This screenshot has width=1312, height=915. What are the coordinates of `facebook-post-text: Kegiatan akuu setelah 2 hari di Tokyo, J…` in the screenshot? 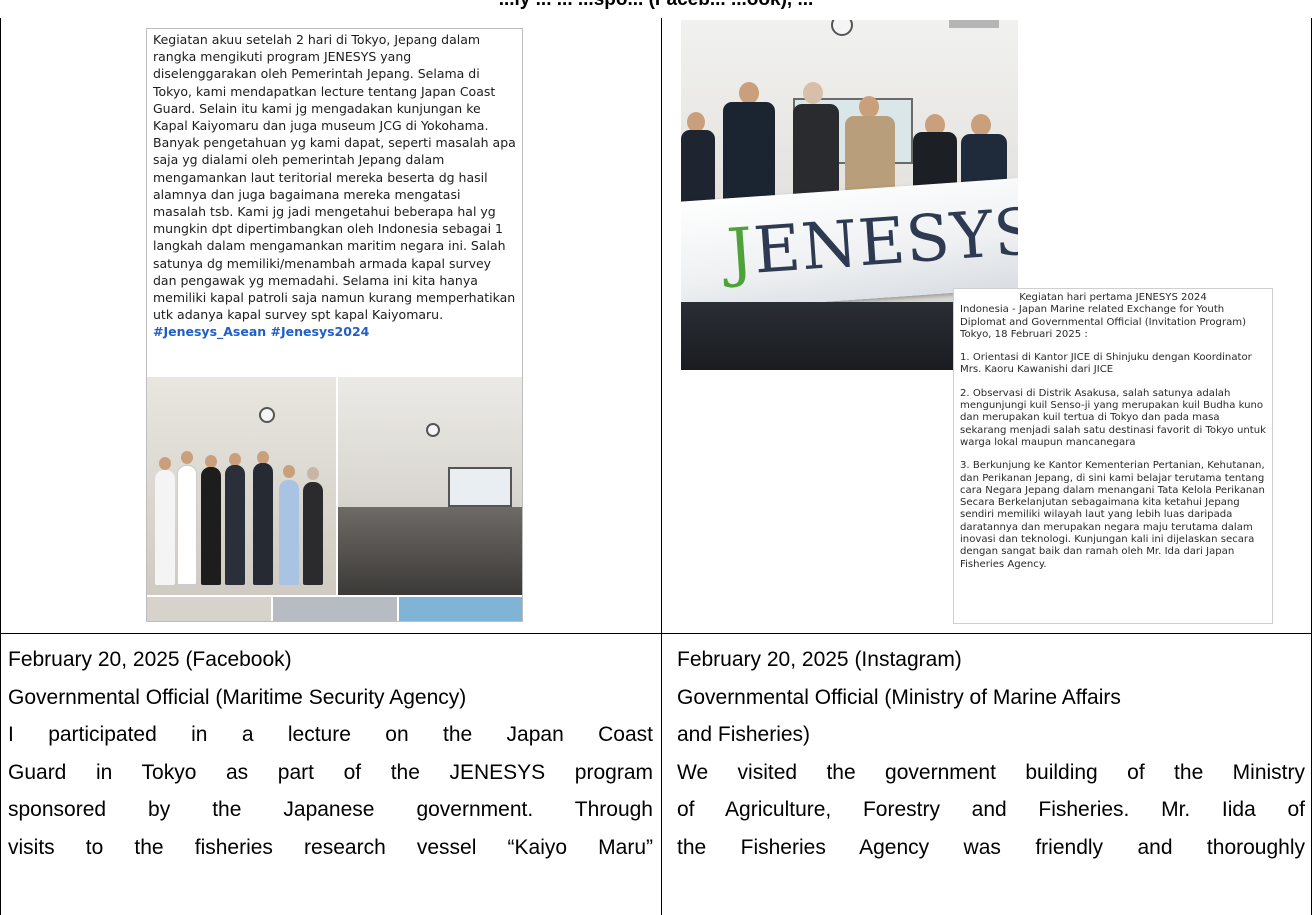 It's located at (334, 185).